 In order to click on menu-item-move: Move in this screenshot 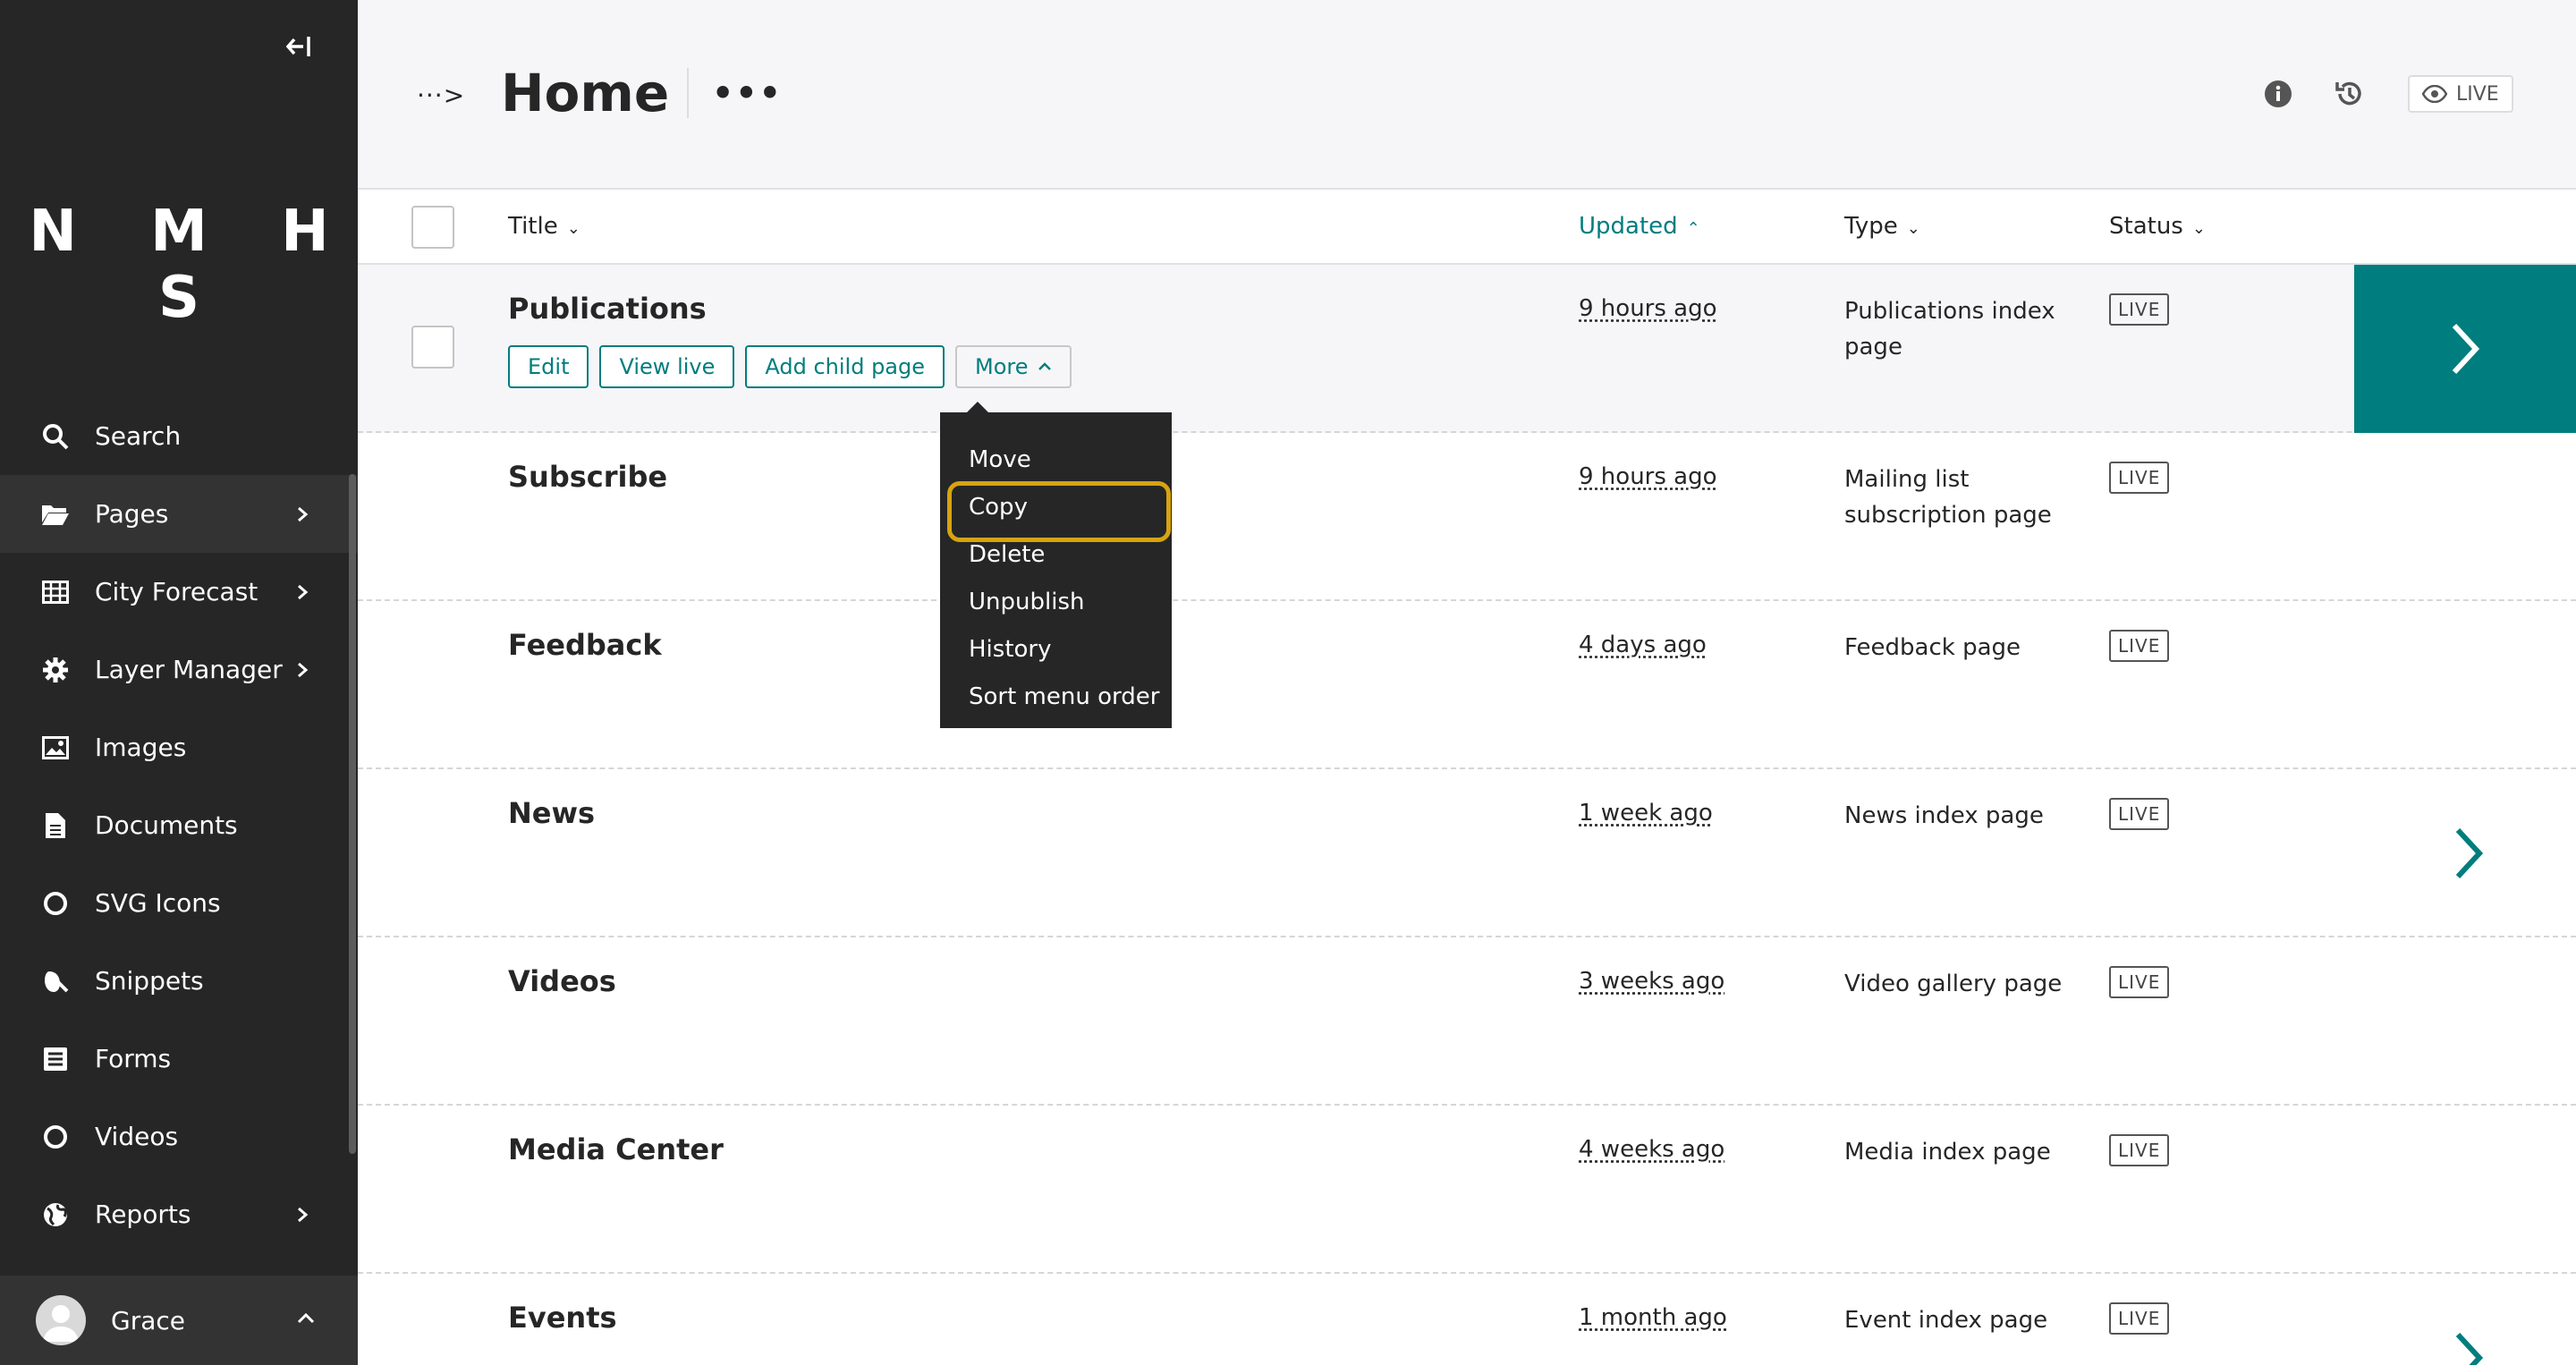, I will do `click(1056, 459)`.